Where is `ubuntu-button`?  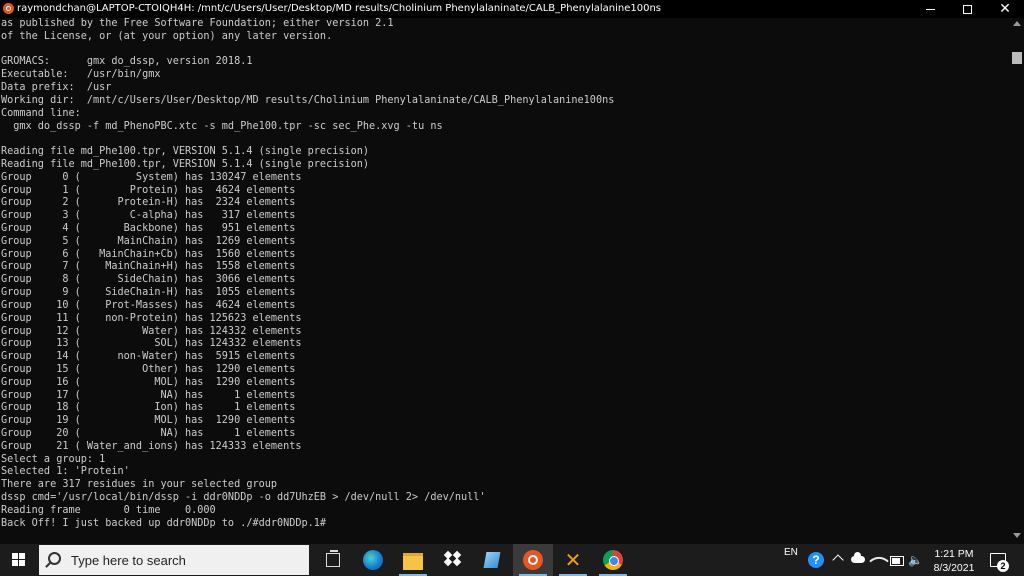 ubuntu-button is located at coordinates (533, 560).